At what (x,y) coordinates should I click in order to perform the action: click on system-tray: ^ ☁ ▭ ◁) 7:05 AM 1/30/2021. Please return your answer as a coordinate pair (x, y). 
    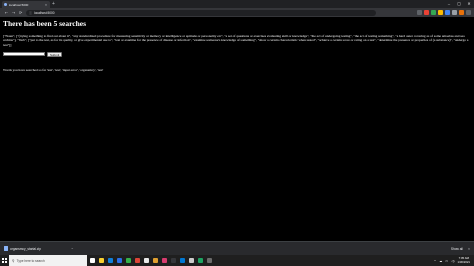
    Looking at the image, I should click on (454, 260).